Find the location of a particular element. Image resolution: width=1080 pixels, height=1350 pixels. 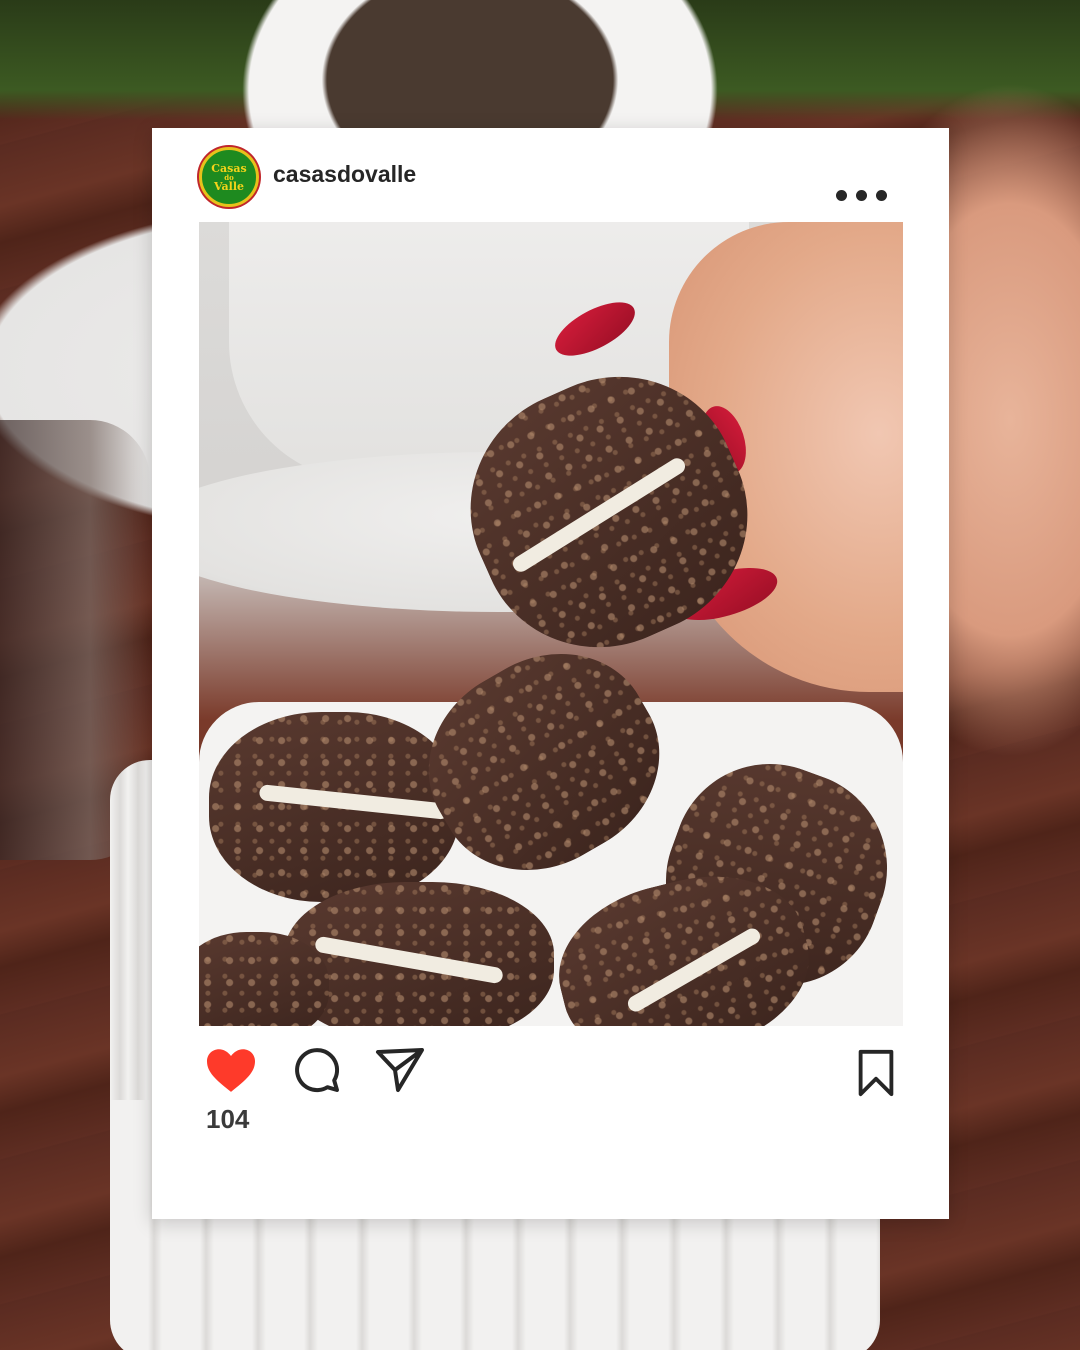

like-button is located at coordinates (231, 1070).